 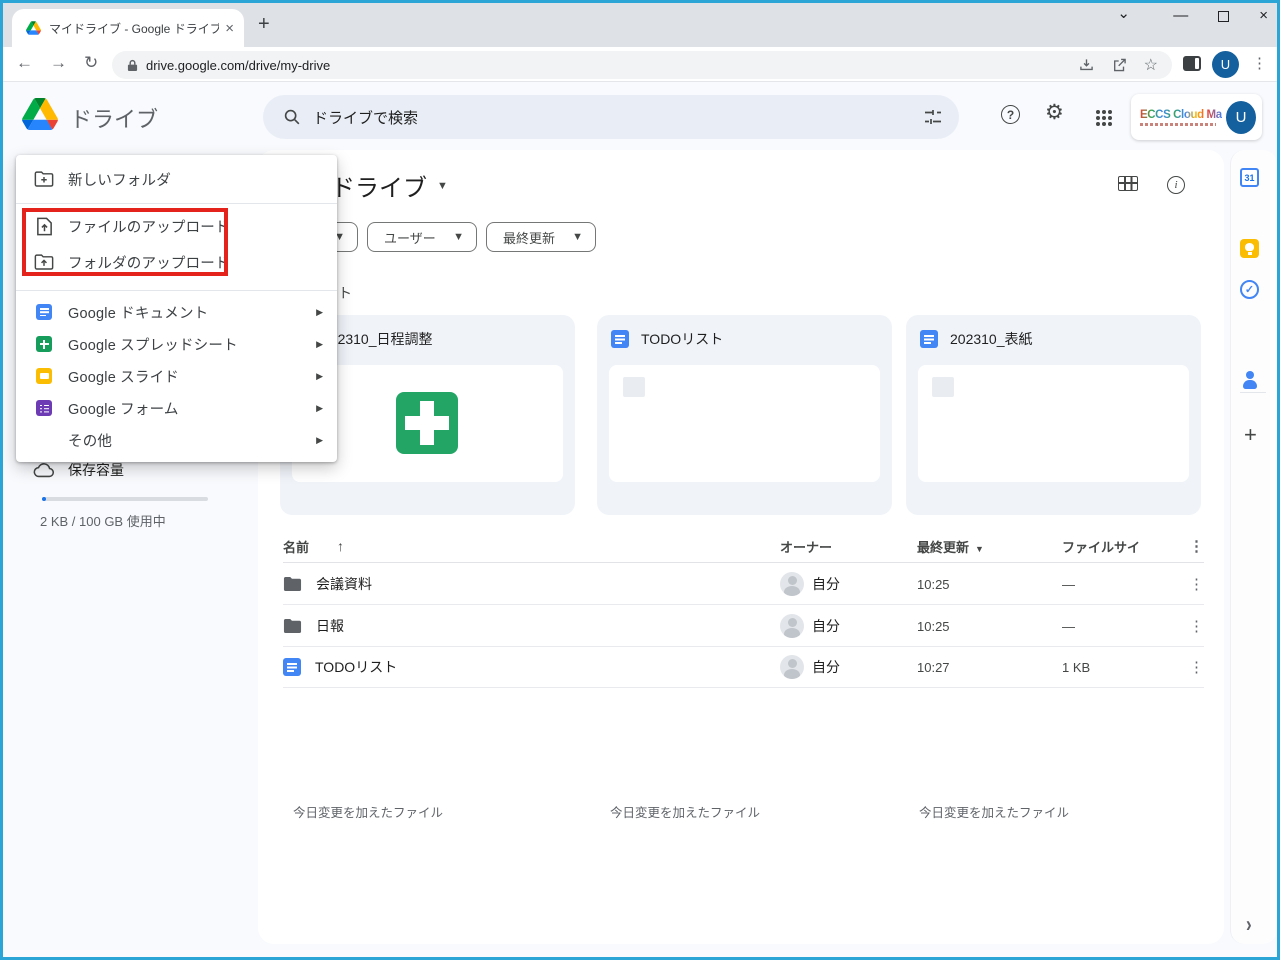 What do you see at coordinates (340, 546) in the screenshot?
I see `sort-ascending-icon: ↑` at bounding box center [340, 546].